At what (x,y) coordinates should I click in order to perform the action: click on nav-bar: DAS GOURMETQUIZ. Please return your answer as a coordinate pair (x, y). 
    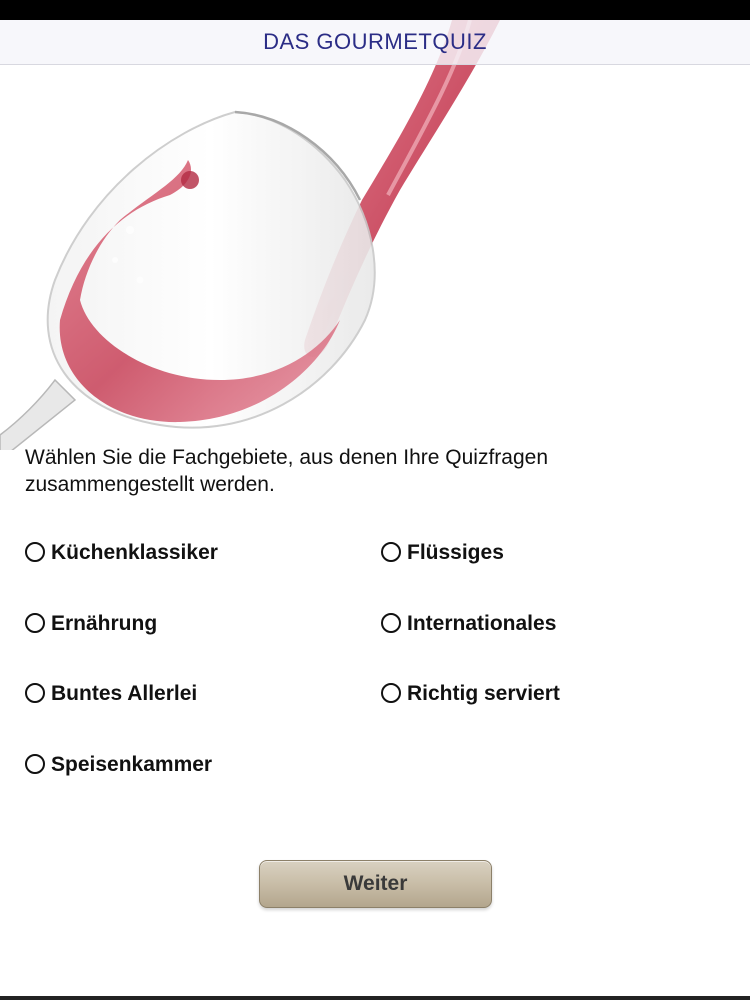
    Looking at the image, I should click on (375, 42).